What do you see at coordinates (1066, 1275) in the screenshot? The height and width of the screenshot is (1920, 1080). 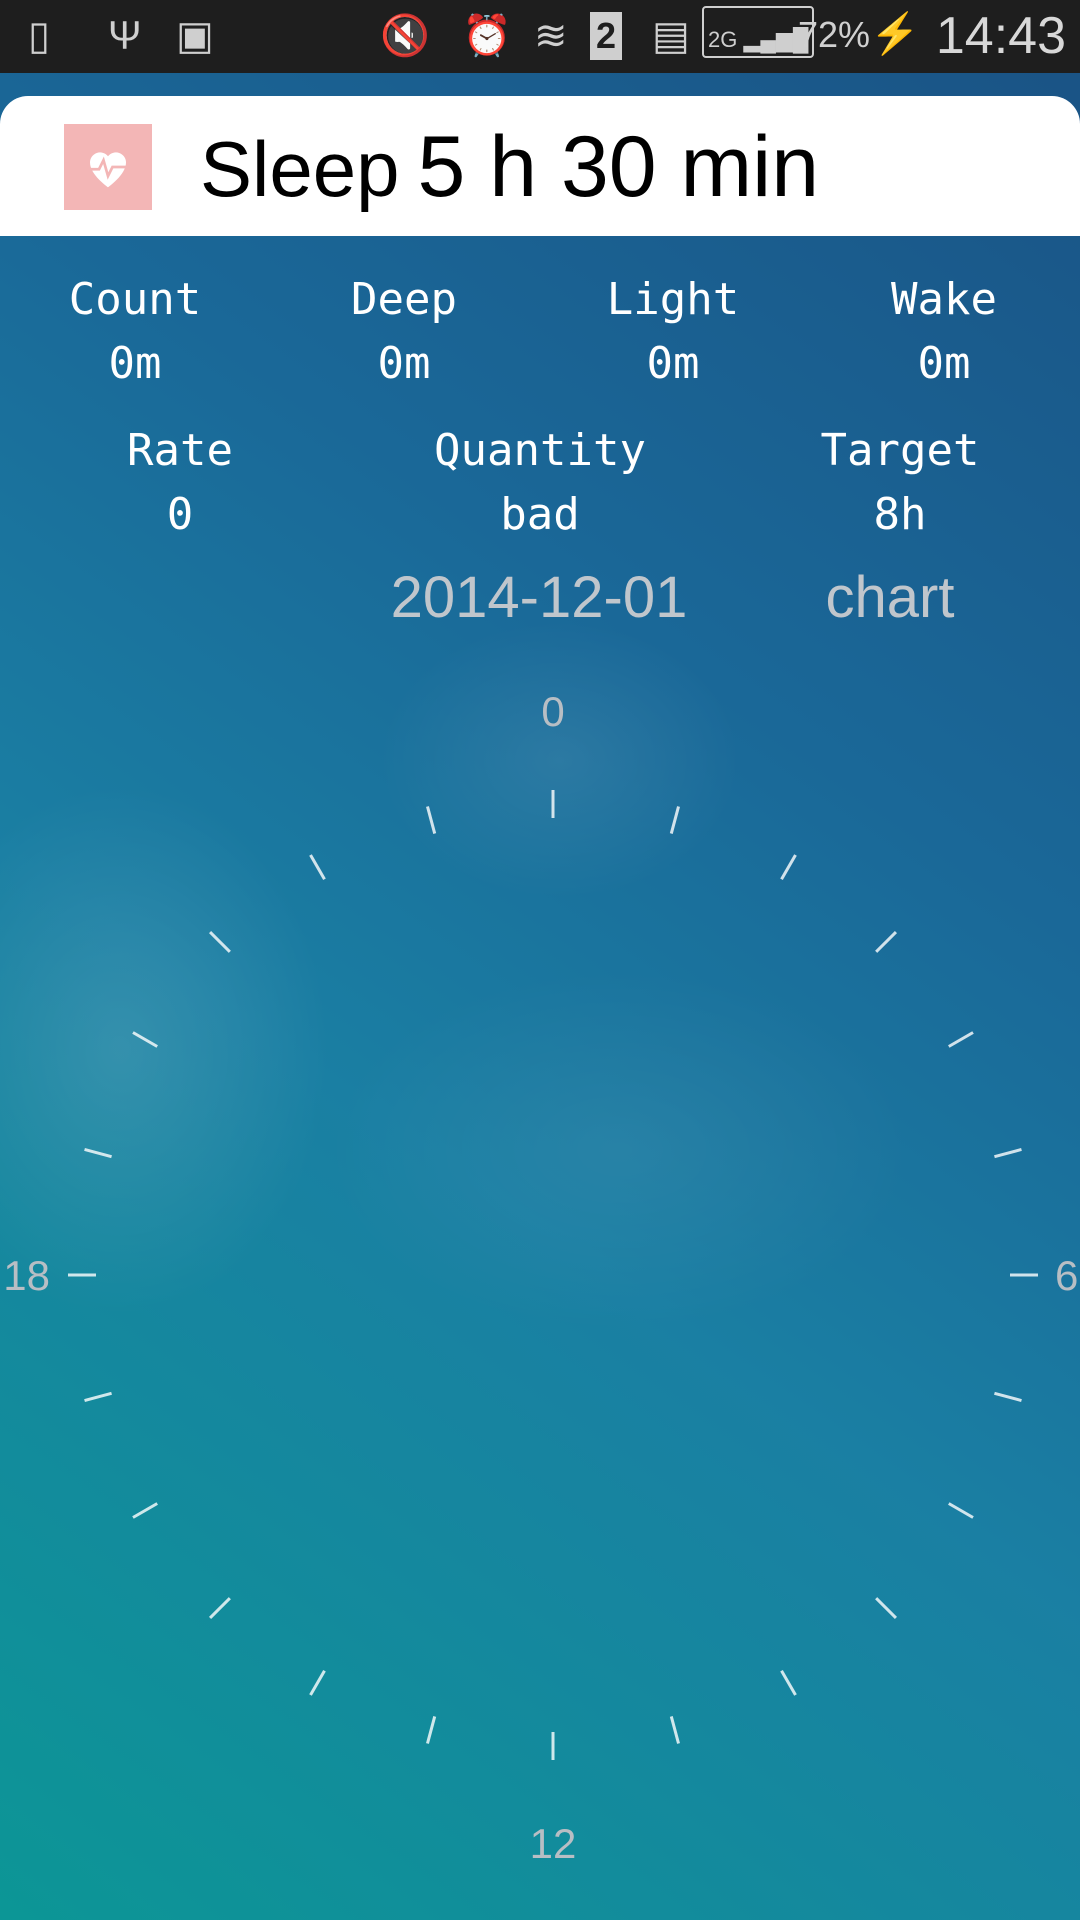 I see `clock-label-6: 6` at bounding box center [1066, 1275].